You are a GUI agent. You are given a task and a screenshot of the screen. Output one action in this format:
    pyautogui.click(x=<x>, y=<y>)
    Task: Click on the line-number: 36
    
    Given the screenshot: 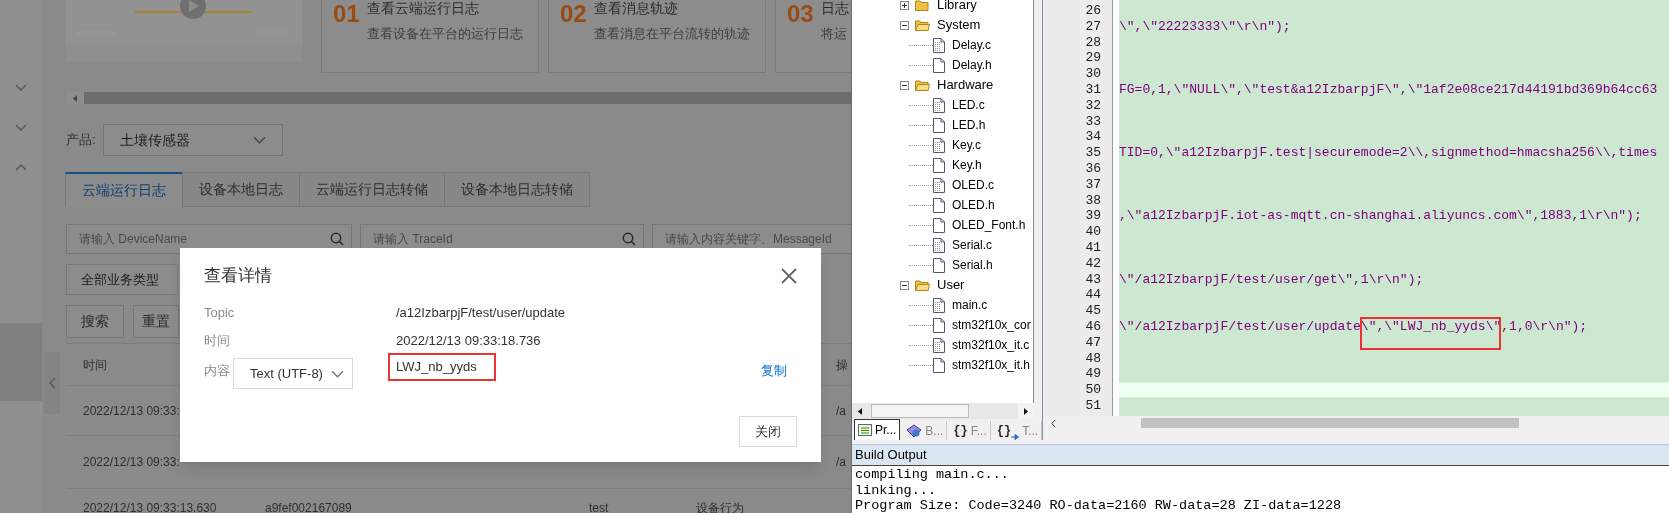 What is the action you would take?
    pyautogui.click(x=1093, y=168)
    